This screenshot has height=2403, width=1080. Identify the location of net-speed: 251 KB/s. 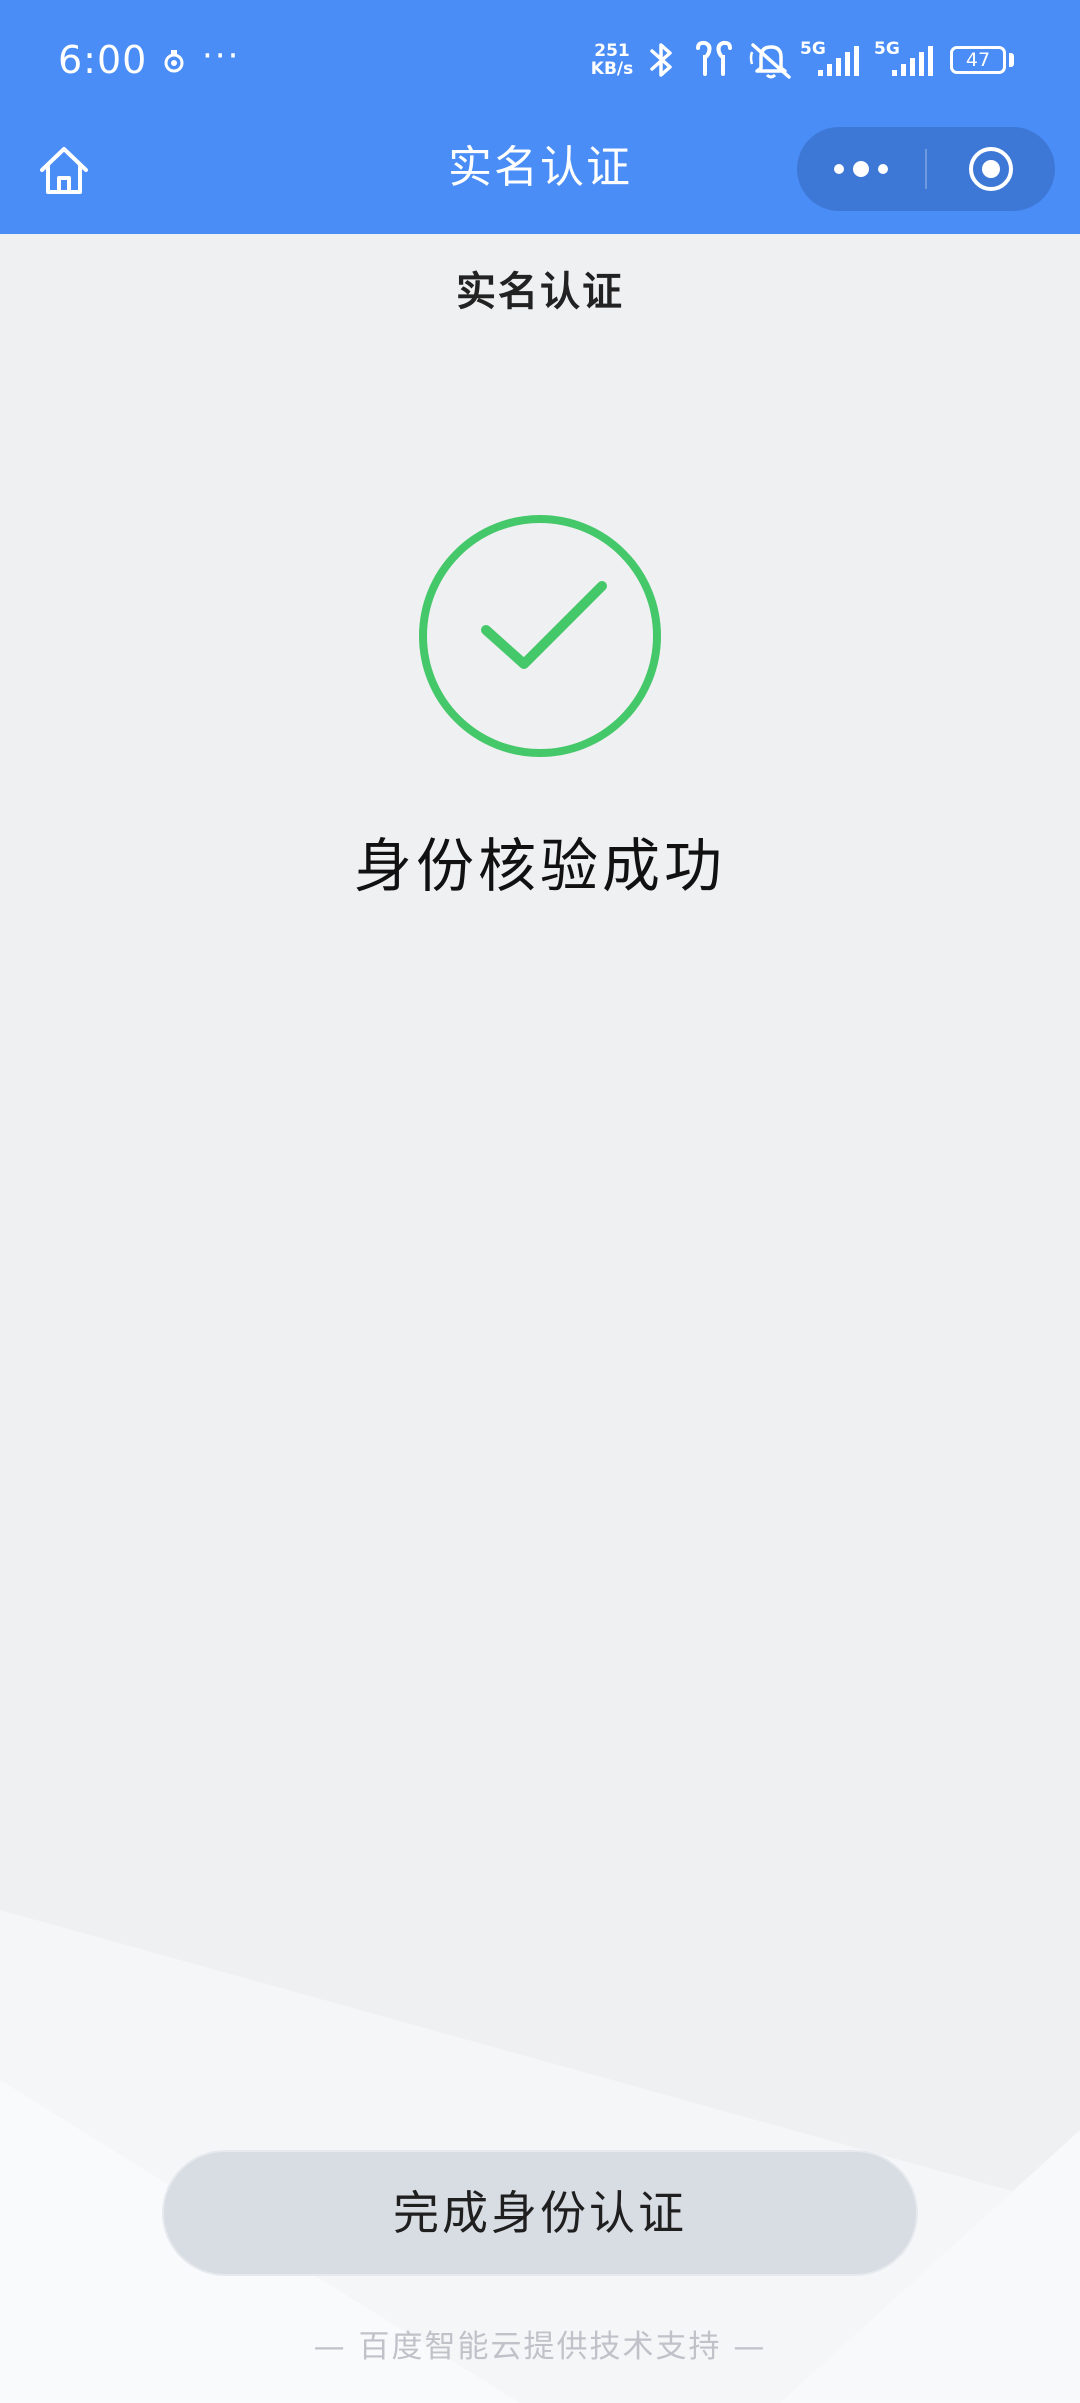
(612, 60).